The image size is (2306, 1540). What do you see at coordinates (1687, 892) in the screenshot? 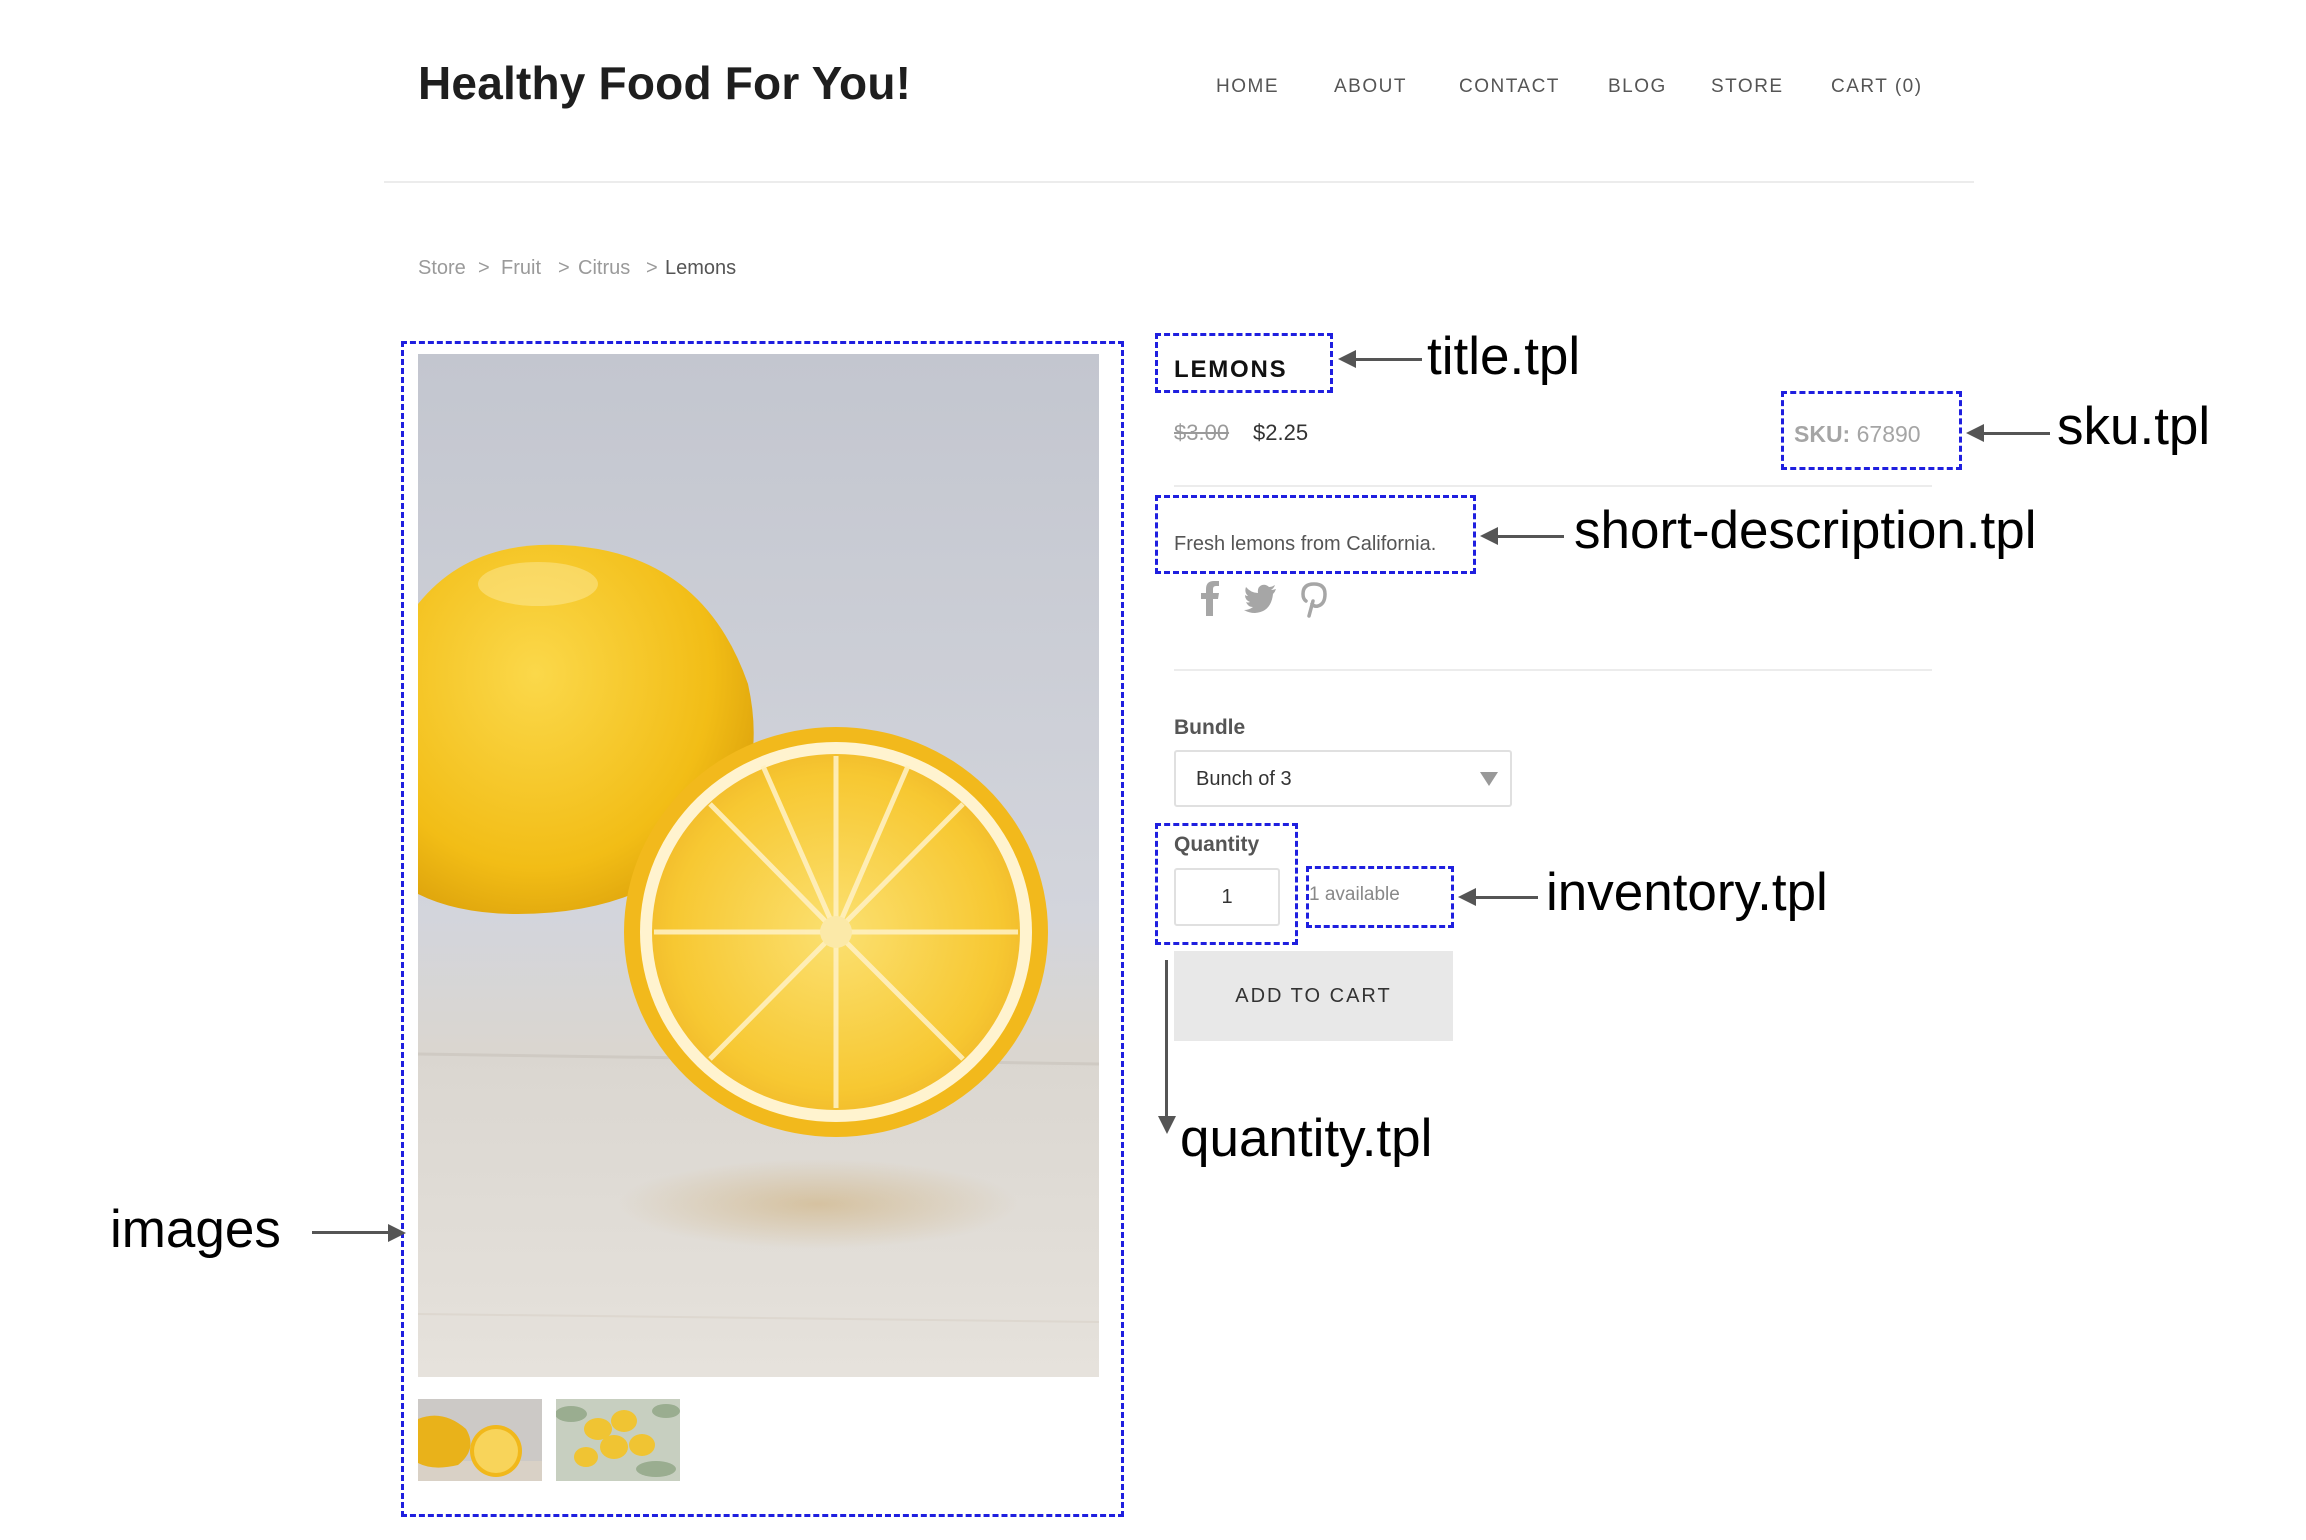
I see `inventory-annotation-label: inventory.tpl` at bounding box center [1687, 892].